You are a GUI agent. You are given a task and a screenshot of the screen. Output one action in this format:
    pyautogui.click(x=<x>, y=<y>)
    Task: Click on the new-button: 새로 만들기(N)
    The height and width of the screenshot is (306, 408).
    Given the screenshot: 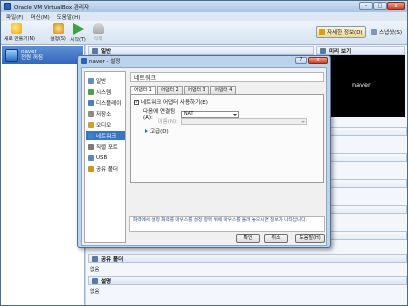 What is the action you would take?
    pyautogui.click(x=19, y=33)
    